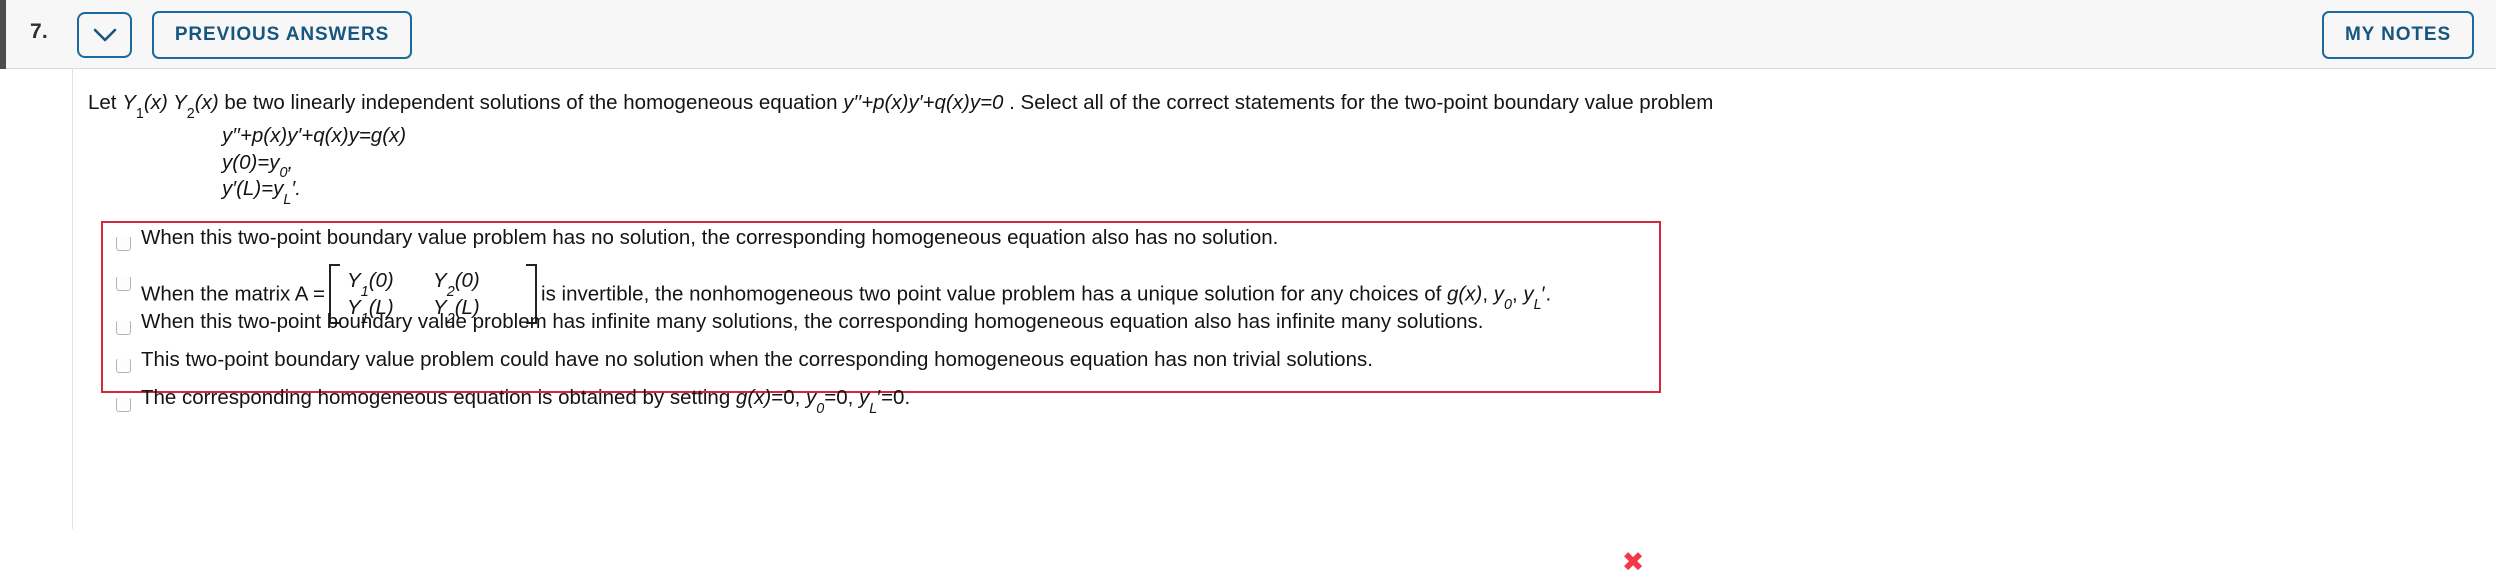  What do you see at coordinates (1498, 294) in the screenshot?
I see `option-1-y0: y` at bounding box center [1498, 294].